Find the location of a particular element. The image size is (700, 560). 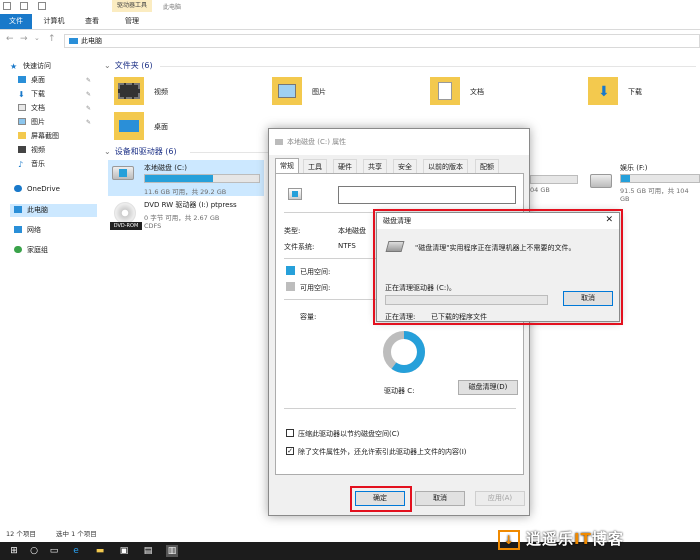

drive-partial-bar is located at coordinates (554, 179).